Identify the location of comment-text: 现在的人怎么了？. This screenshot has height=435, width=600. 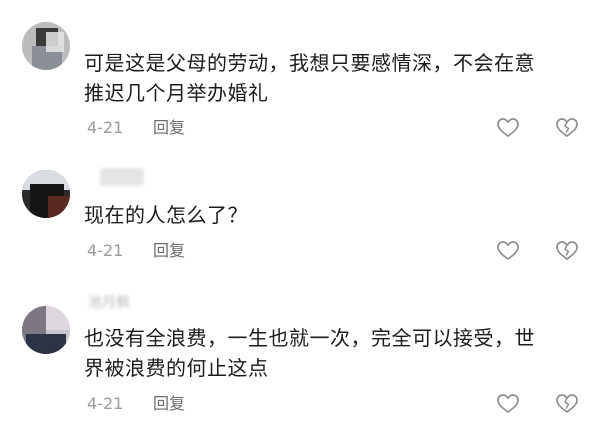
(334, 215).